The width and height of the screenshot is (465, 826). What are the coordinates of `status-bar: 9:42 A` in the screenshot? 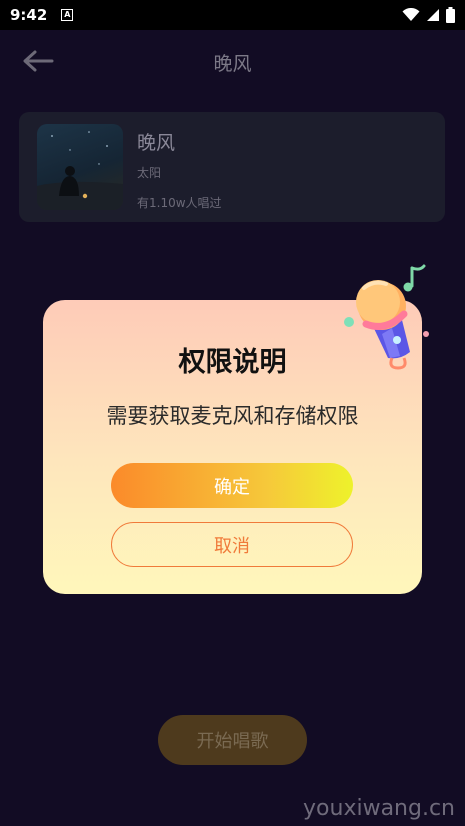 It's located at (232, 15).